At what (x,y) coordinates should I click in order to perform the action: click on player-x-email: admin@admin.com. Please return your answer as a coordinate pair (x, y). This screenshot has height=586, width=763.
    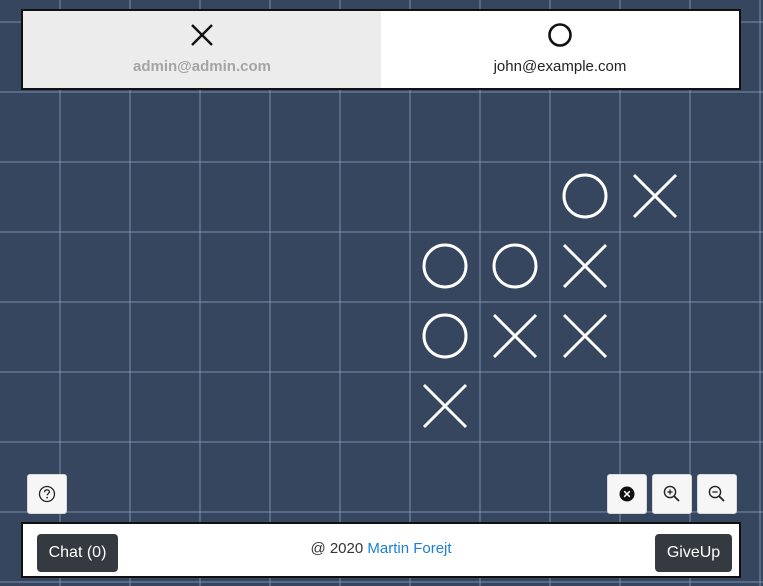
    Looking at the image, I should click on (202, 66).